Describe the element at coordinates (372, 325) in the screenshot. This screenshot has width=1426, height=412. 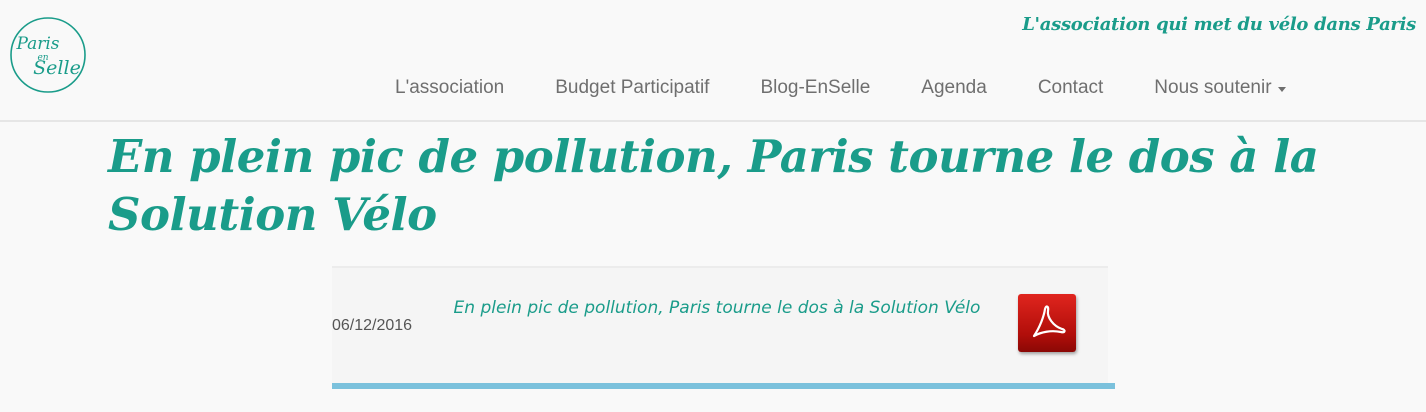
I see `document-date: 06/12/2016` at that location.